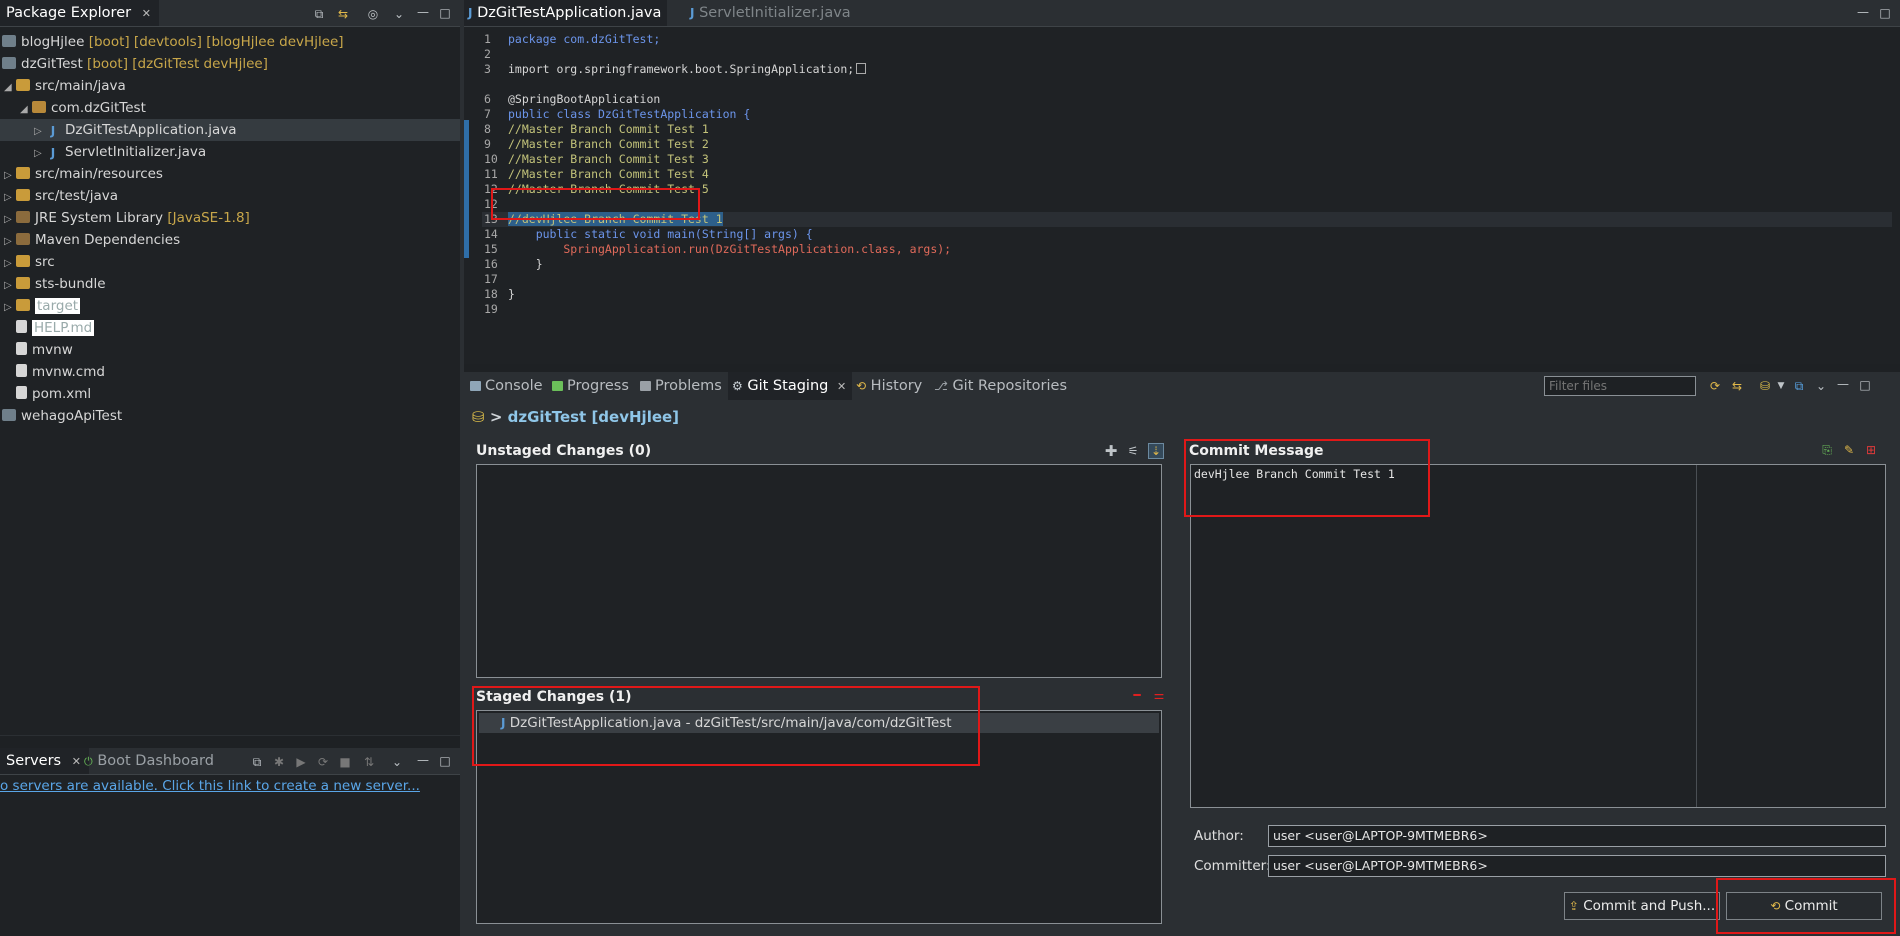  Describe the element at coordinates (1159, 695) in the screenshot. I see `remove-all-icon: ⚌` at that location.